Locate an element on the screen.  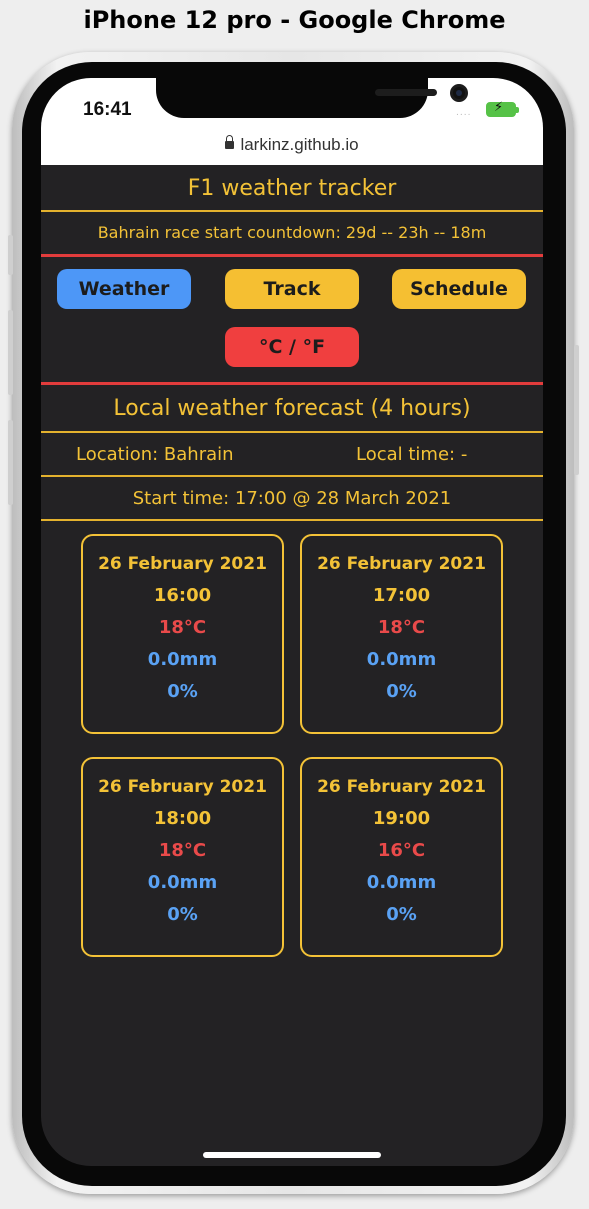
card-time: 17:00 is located at coordinates (401, 595).